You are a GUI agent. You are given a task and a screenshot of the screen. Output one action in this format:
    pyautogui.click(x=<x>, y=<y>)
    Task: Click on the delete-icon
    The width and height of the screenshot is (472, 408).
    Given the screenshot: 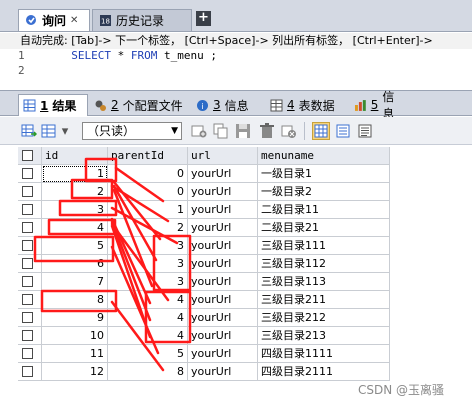 What is the action you would take?
    pyautogui.click(x=267, y=131)
    